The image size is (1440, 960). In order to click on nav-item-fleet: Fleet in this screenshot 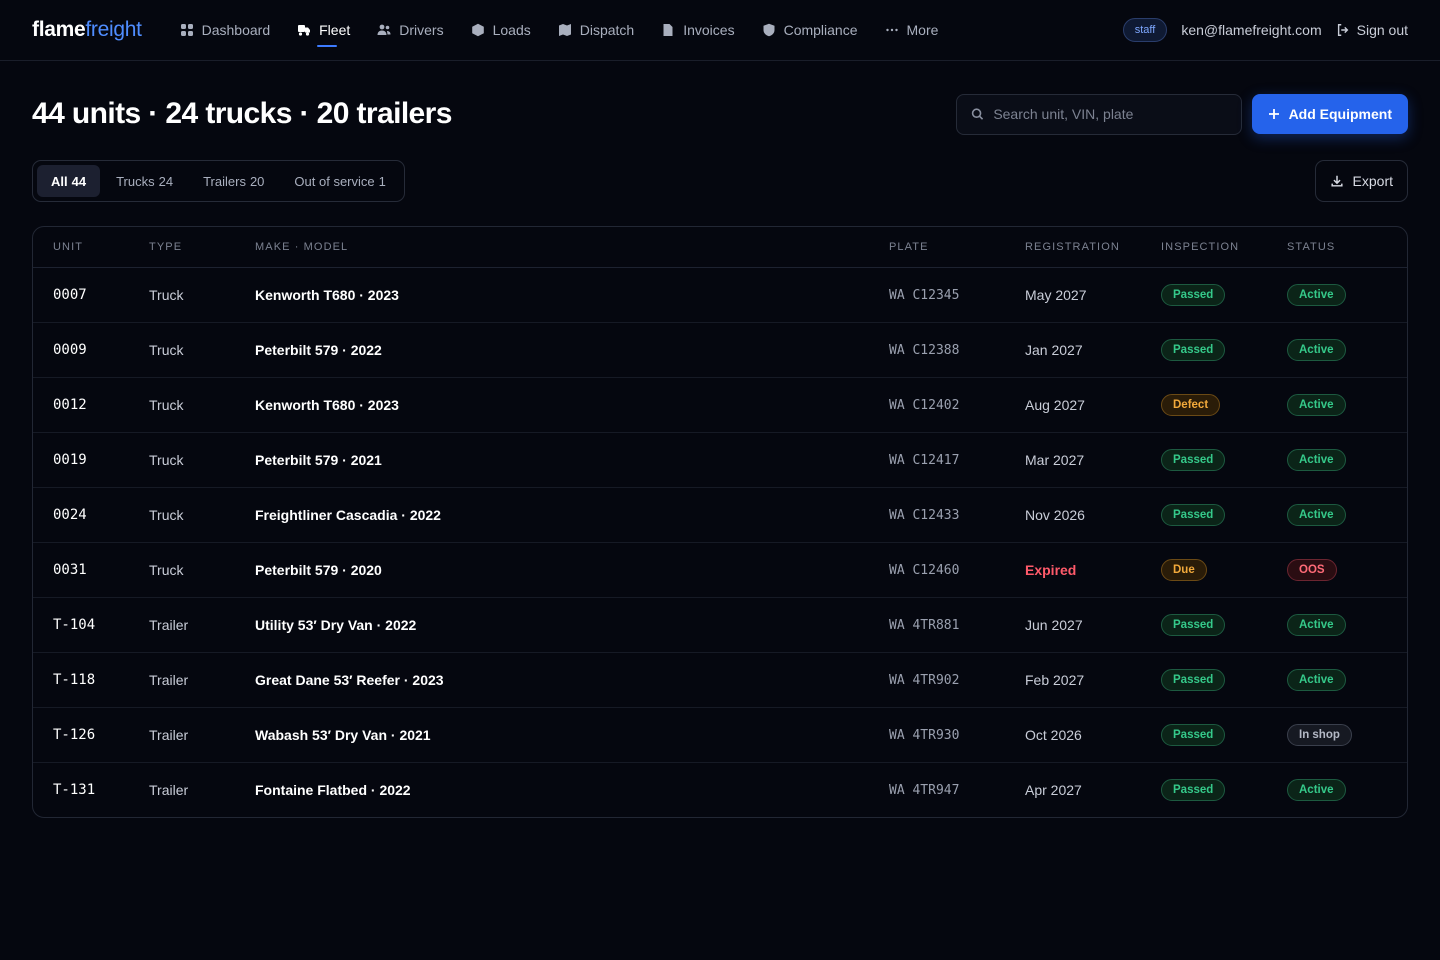, I will do `click(323, 30)`.